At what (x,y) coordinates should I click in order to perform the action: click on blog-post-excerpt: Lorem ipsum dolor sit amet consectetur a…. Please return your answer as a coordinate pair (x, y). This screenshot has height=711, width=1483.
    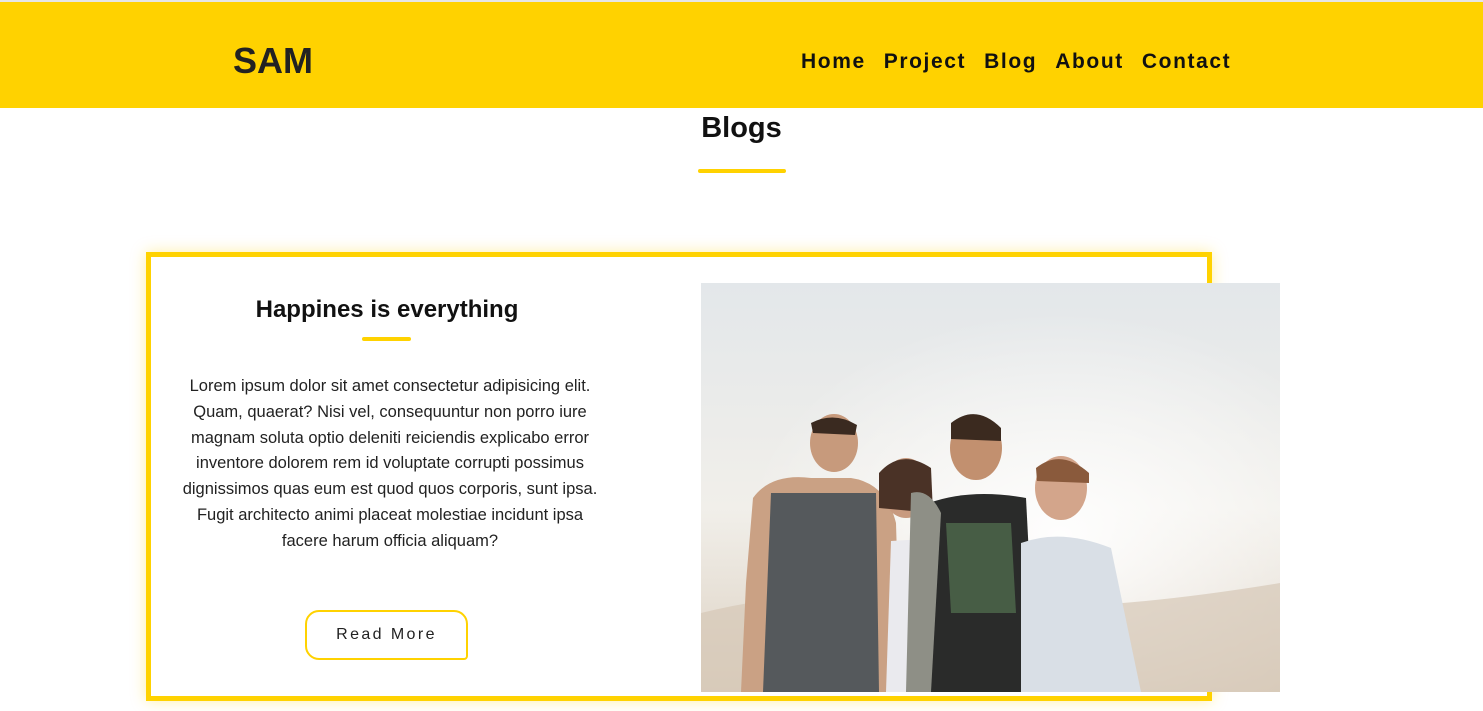
    Looking at the image, I should click on (390, 463).